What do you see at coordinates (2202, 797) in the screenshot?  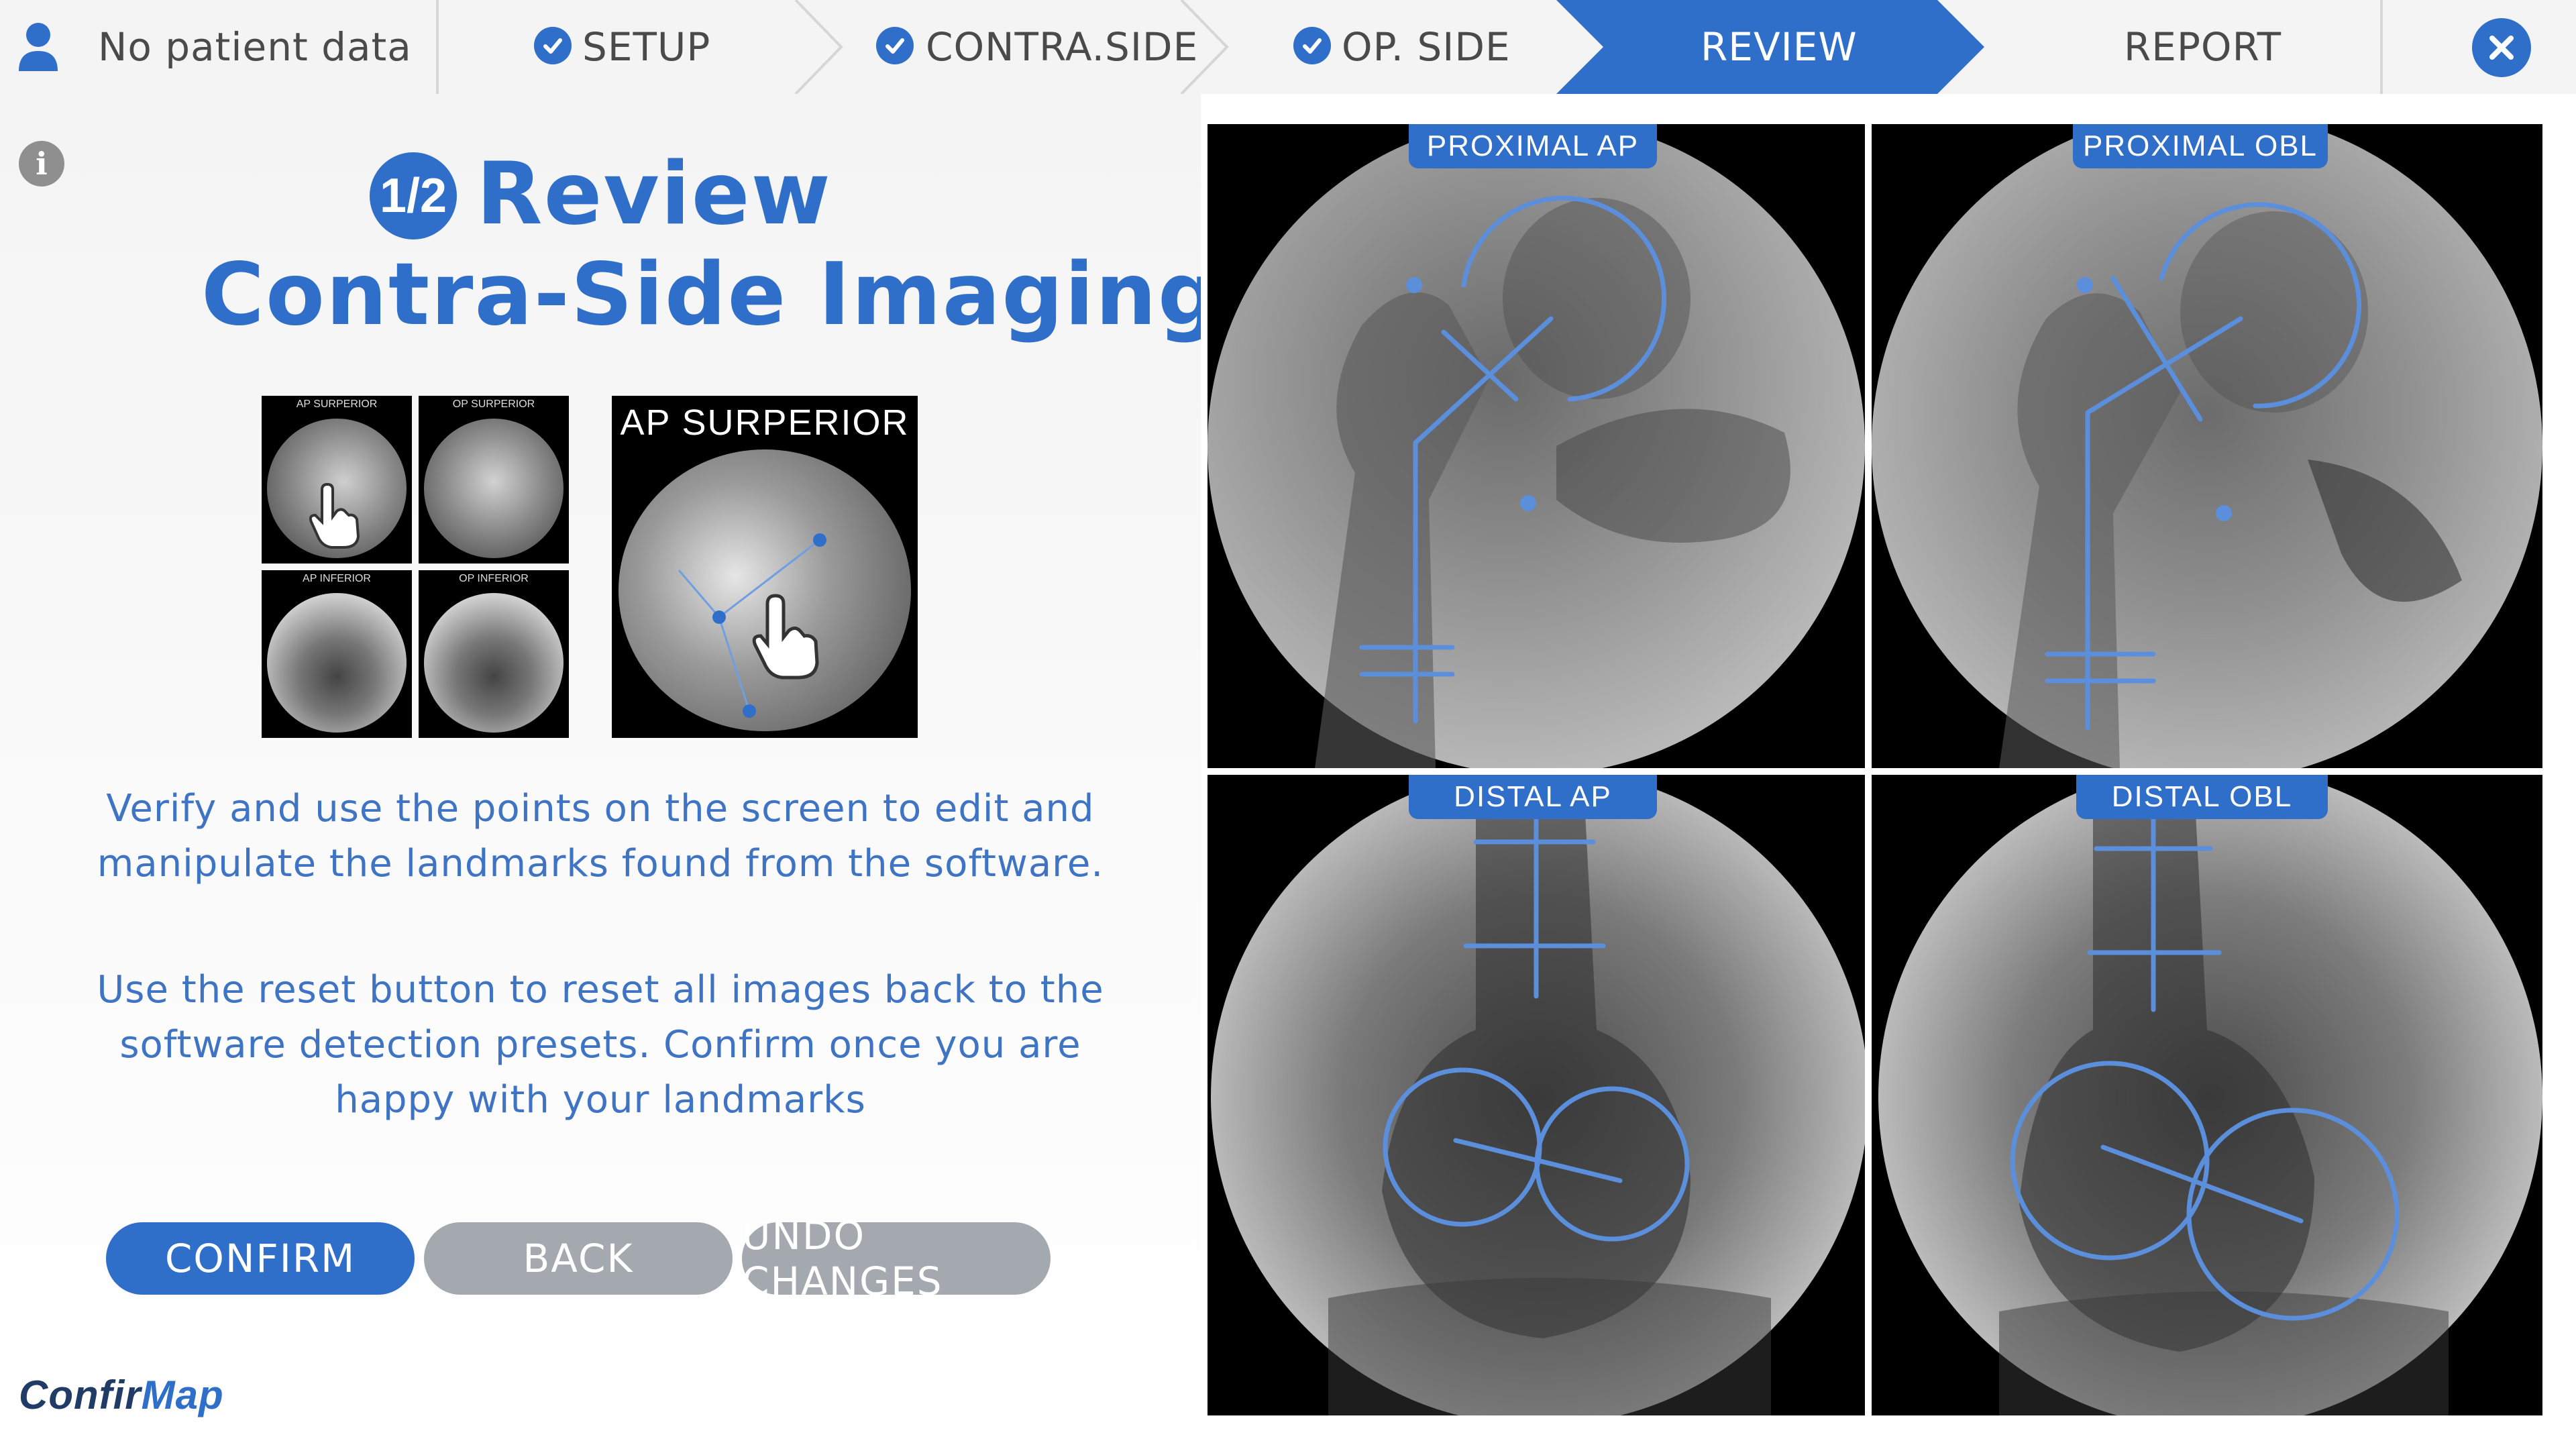 I see `image-label: DISTAL OBL` at bounding box center [2202, 797].